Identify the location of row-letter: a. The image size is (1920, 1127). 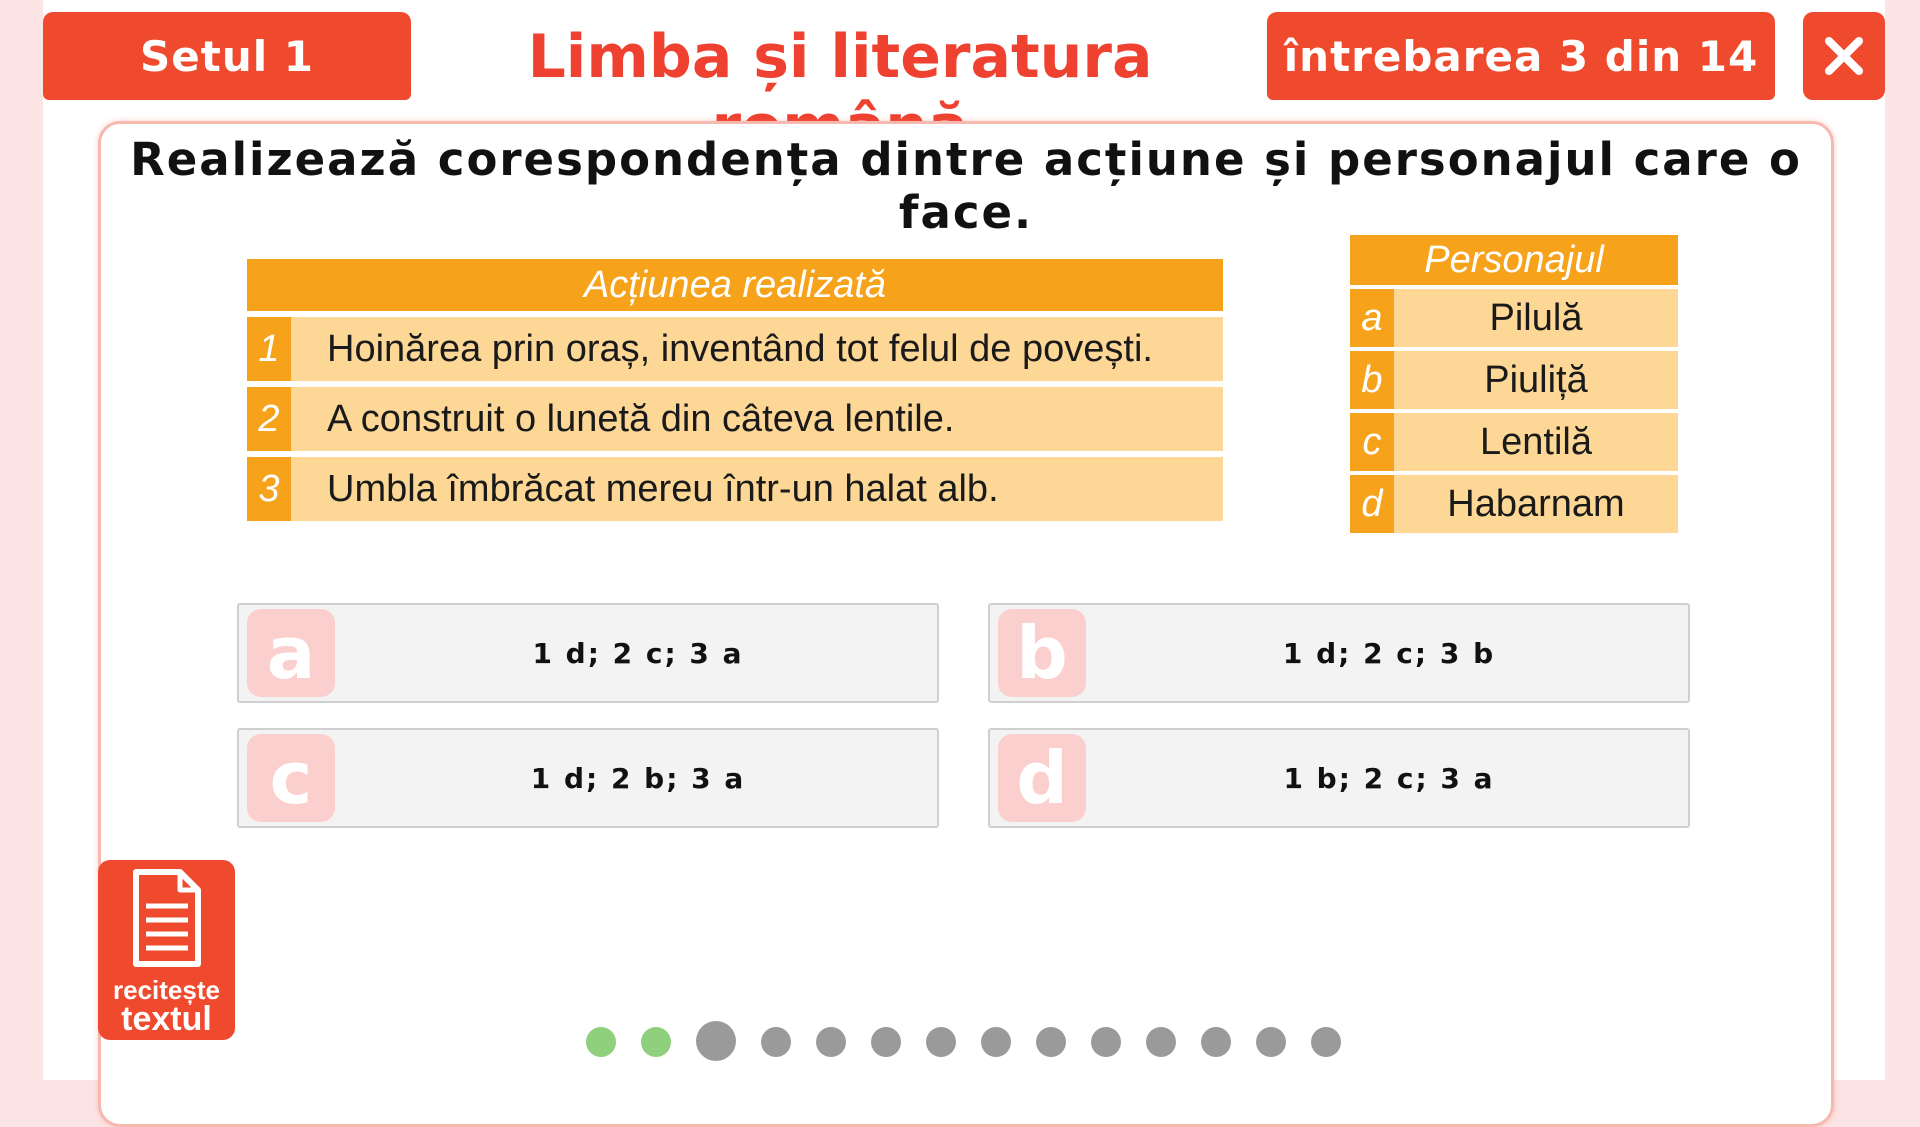
(1372, 318).